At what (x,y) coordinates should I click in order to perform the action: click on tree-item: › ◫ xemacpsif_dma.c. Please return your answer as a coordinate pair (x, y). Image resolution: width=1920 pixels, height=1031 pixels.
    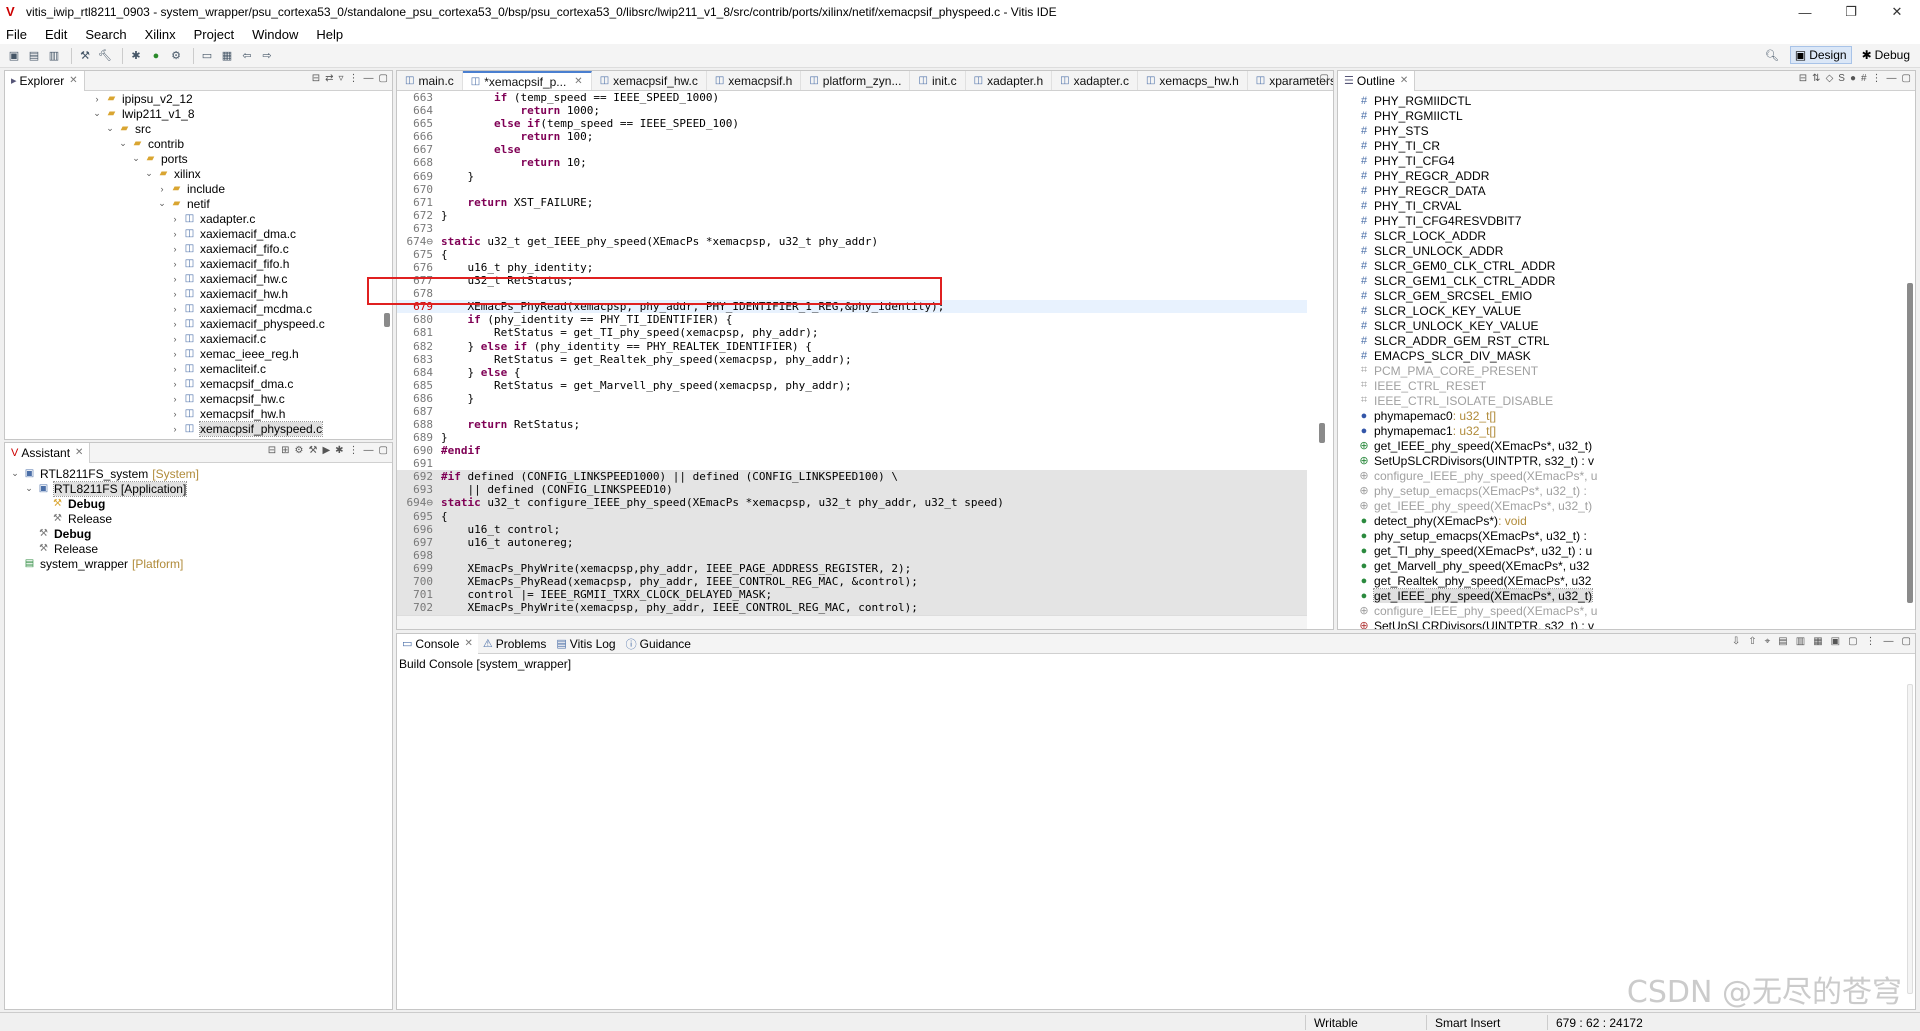
    Looking at the image, I should click on (191, 383).